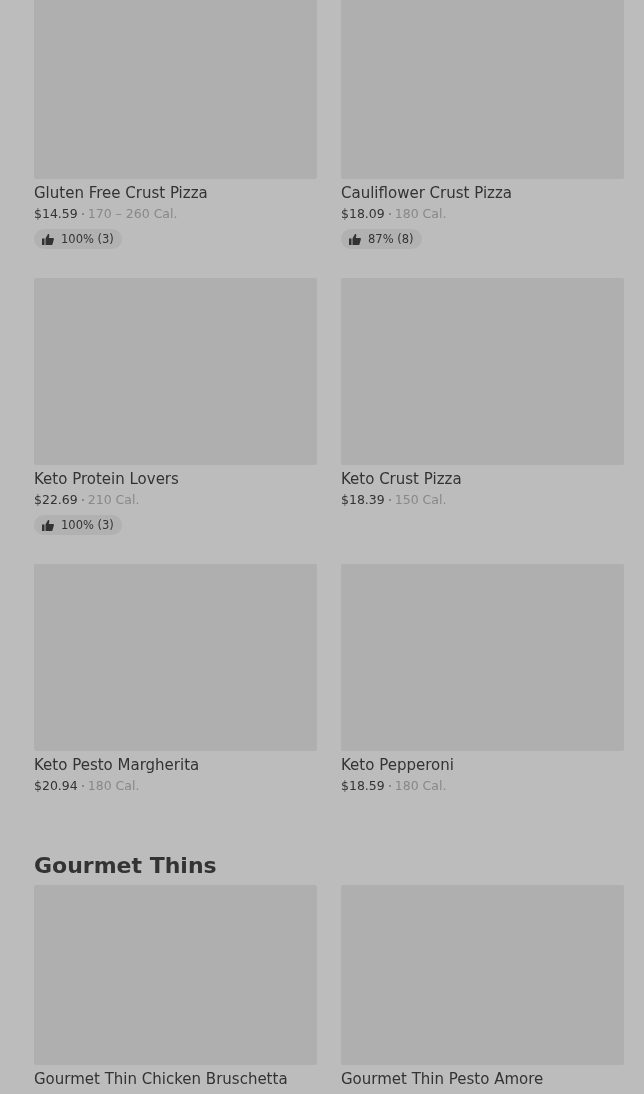 The height and width of the screenshot is (1094, 644). What do you see at coordinates (56, 786) in the screenshot?
I see `item-price: $20.94` at bounding box center [56, 786].